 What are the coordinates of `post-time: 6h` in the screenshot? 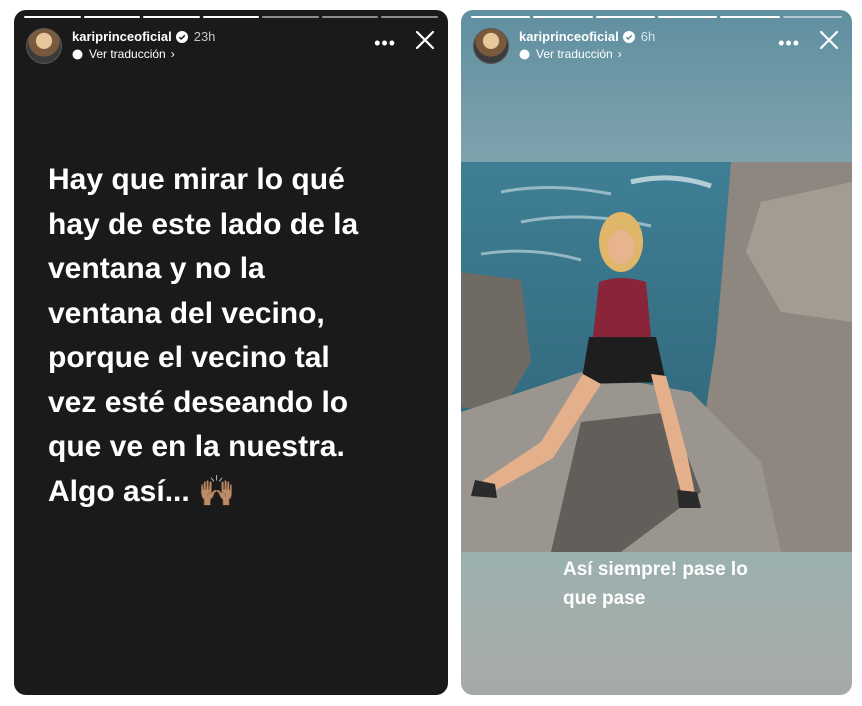 It's located at (648, 36).